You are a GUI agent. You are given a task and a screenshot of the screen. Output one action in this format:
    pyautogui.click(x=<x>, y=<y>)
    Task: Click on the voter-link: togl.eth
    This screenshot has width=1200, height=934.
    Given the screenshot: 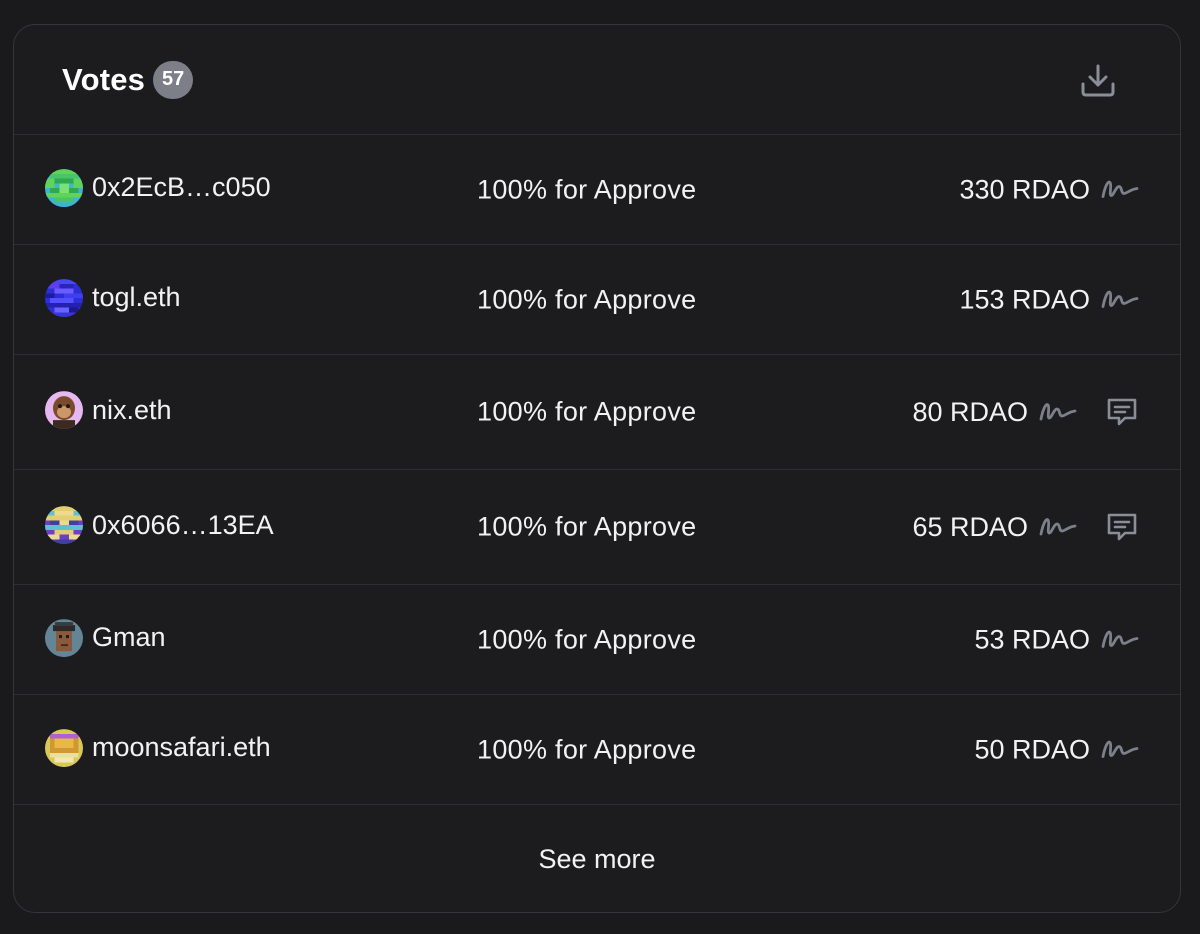 What is the action you would take?
    pyautogui.click(x=113, y=297)
    